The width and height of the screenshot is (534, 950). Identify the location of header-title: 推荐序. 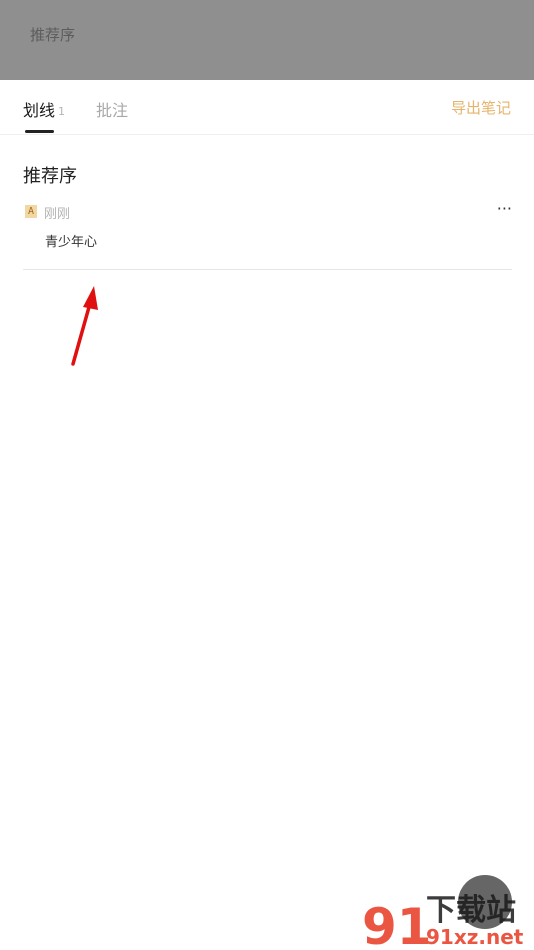
(53, 35).